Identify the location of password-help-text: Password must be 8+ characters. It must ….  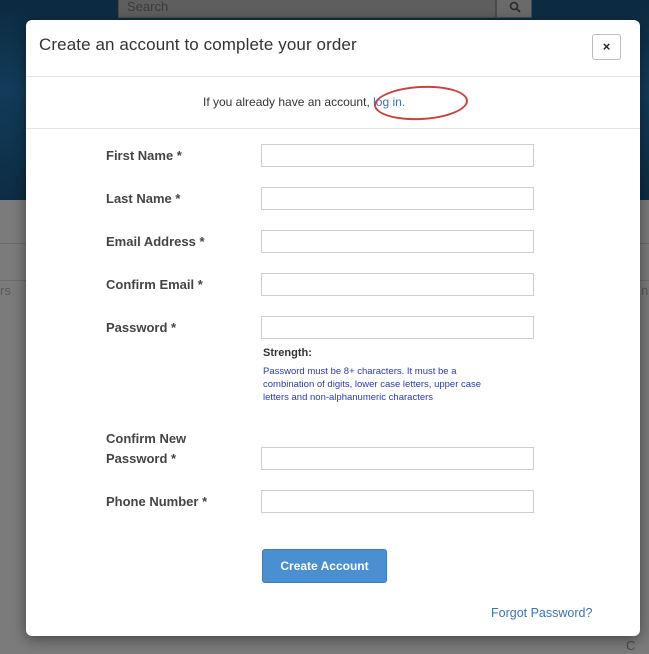
(372, 384).